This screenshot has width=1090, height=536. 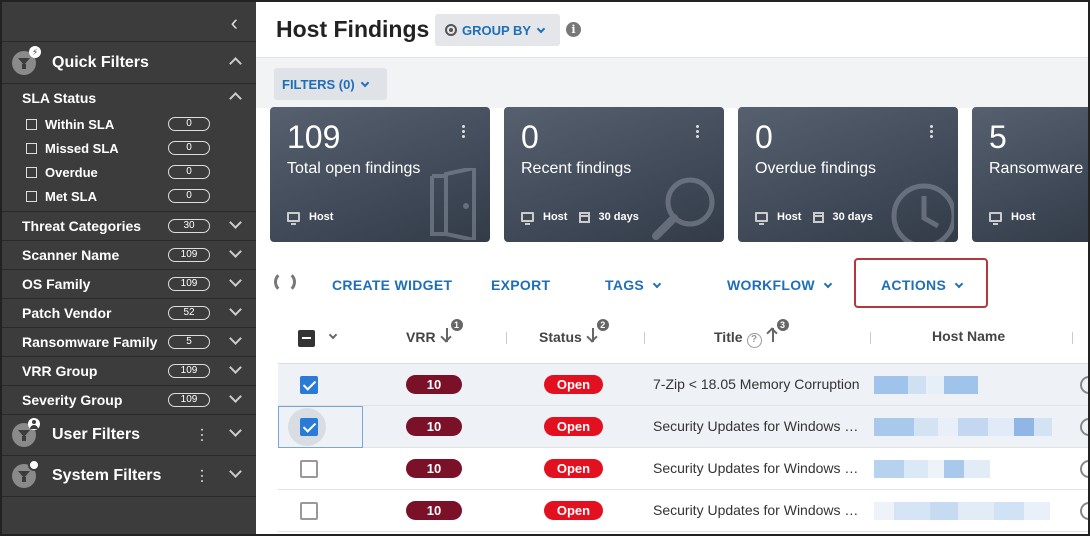 What do you see at coordinates (380, 174) in the screenshot?
I see `card-total-open-findings: 109 Total open findings Host` at bounding box center [380, 174].